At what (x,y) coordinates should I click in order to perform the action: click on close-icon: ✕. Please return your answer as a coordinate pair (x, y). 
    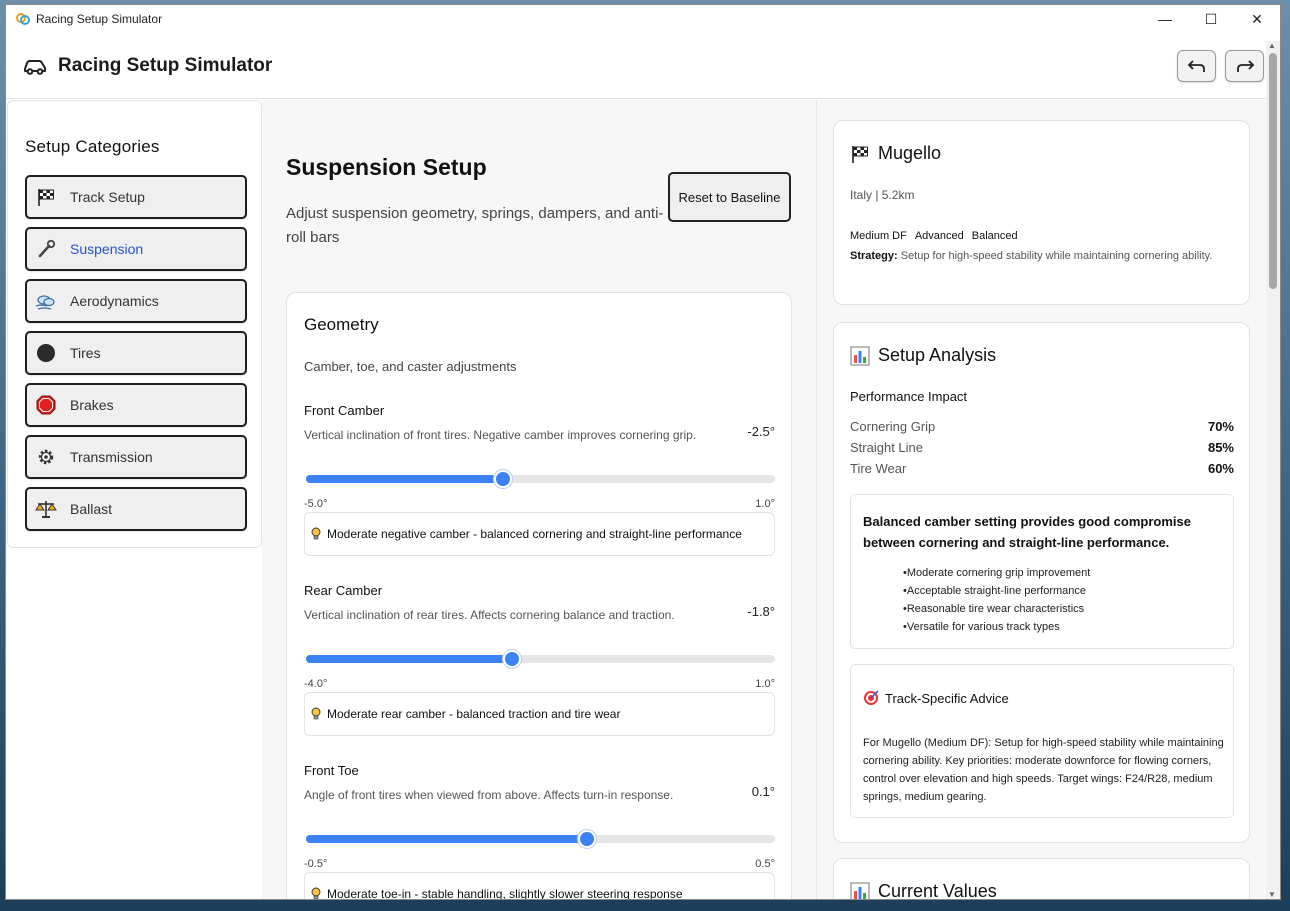
    Looking at the image, I should click on (1257, 19).